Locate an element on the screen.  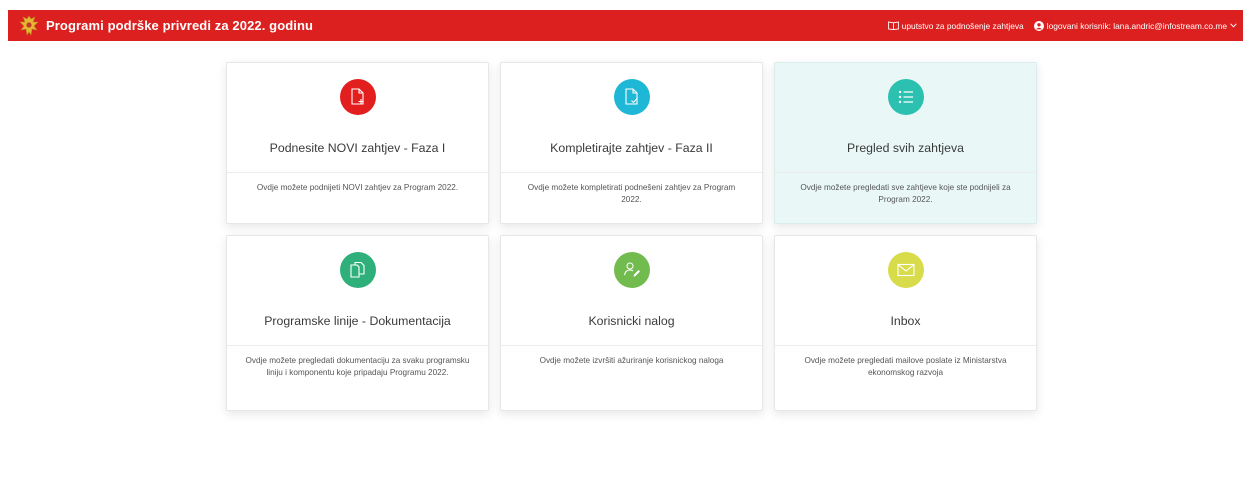
complete-request-icon-circle is located at coordinates (631, 97).